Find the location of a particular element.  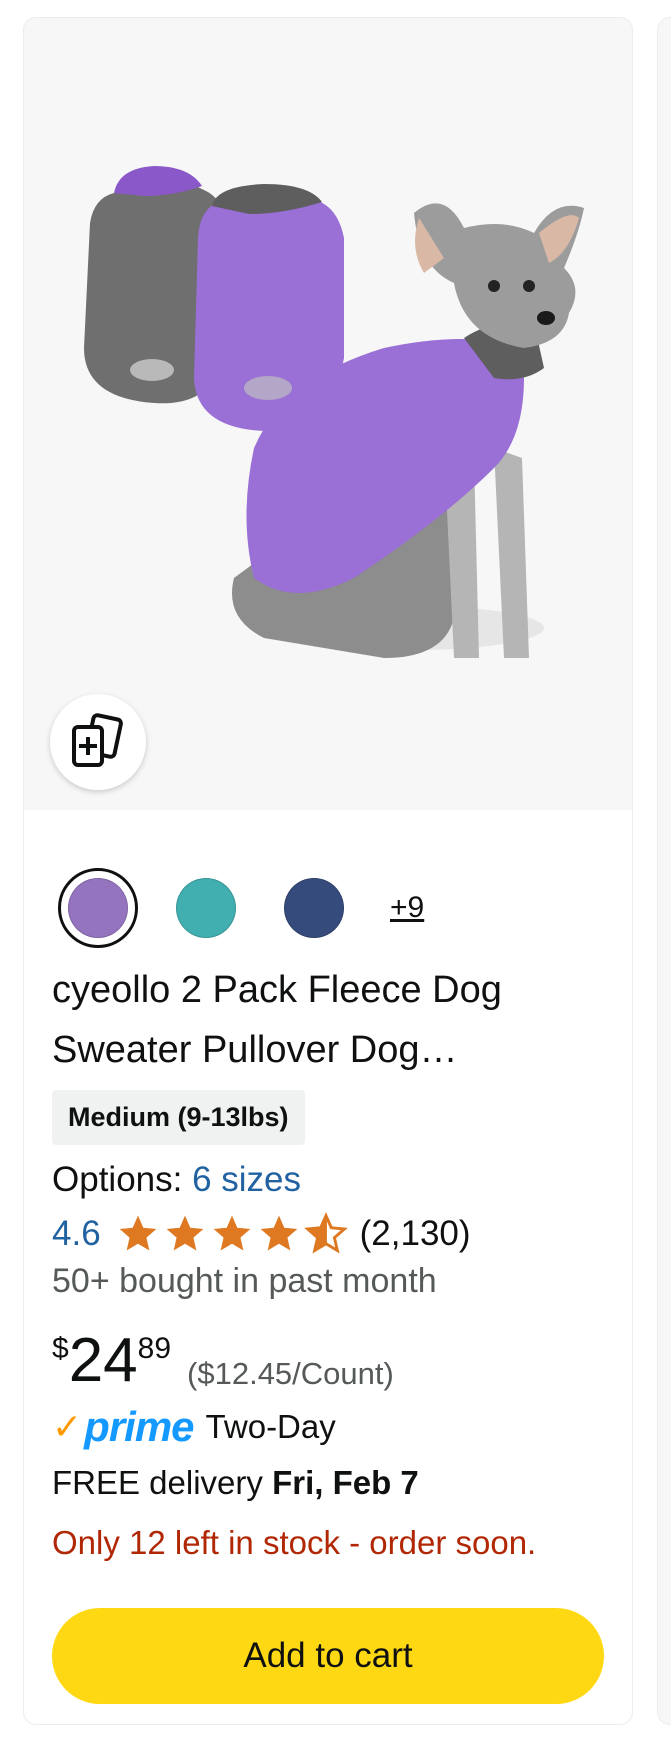

options-sizes-link: 6 sizes is located at coordinates (246, 1179).